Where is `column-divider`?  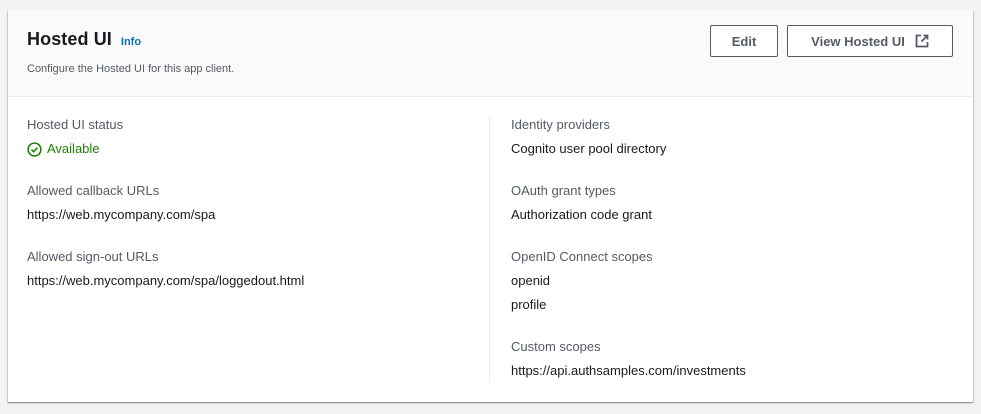
column-divider is located at coordinates (489, 249).